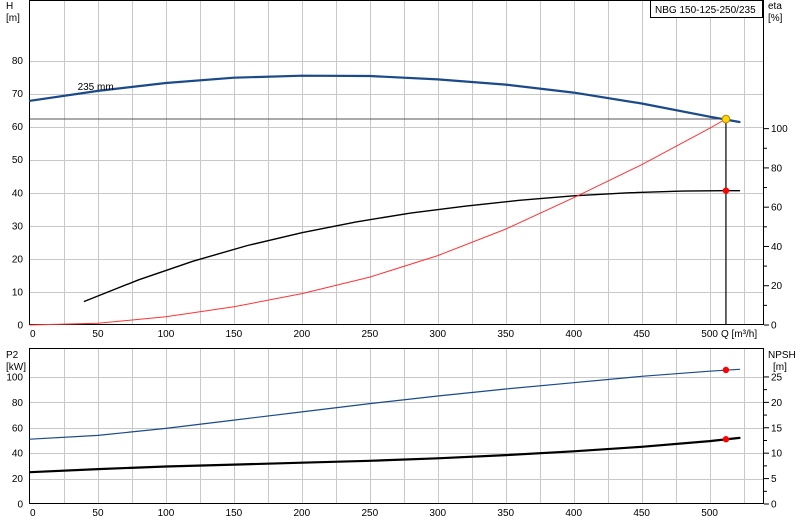 The width and height of the screenshot is (800, 520). Describe the element at coordinates (782, 355) in the screenshot. I see `bottom-right-axis-label-line1: NPSH` at that location.